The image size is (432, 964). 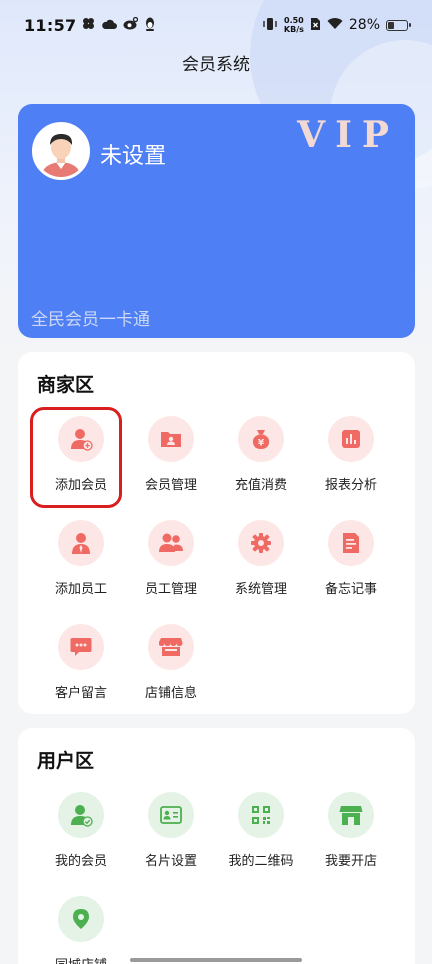 I want to click on grid-label: 系统管理, so click(x=260, y=589).